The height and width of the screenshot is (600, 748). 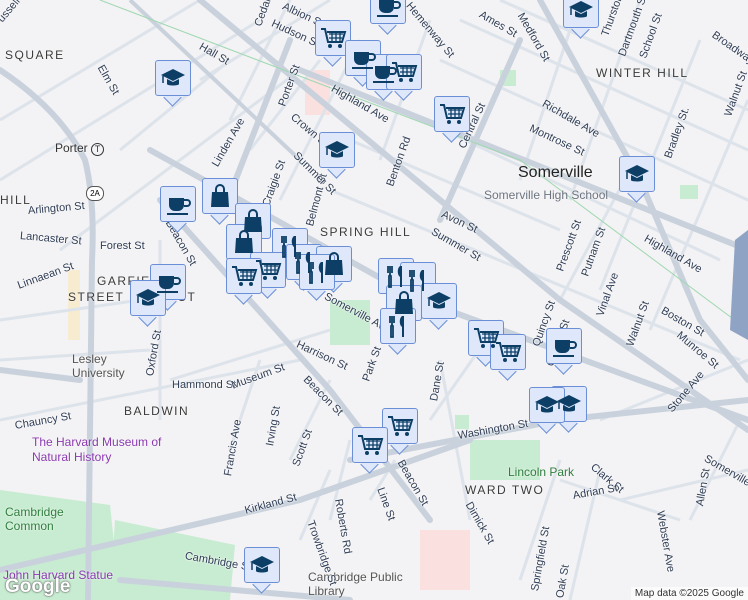 I want to click on poi-harvard-museum: The Harvard Museum of Natural History, so click(x=114, y=450).